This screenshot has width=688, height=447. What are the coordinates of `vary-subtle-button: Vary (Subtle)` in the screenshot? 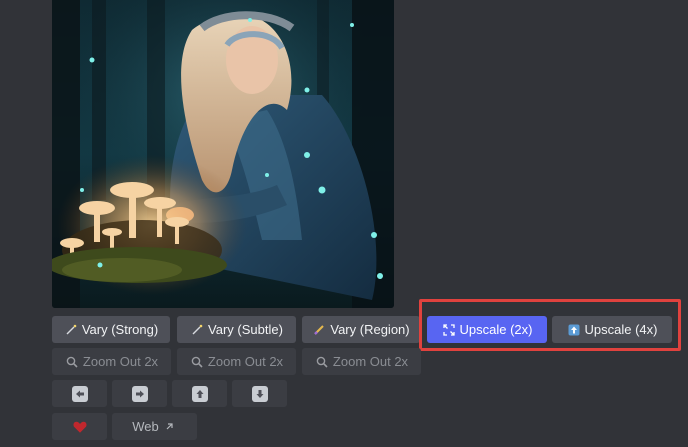 It's located at (236, 329).